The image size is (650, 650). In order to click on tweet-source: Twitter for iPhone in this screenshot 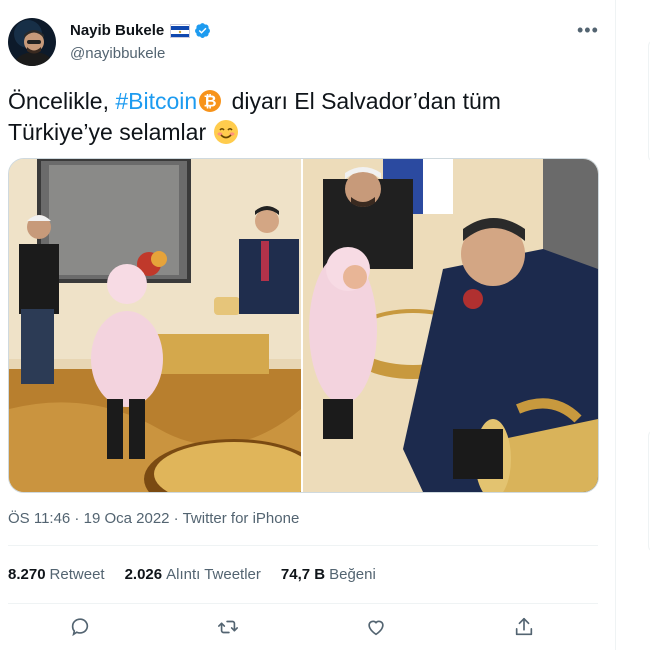, I will do `click(241, 518)`.